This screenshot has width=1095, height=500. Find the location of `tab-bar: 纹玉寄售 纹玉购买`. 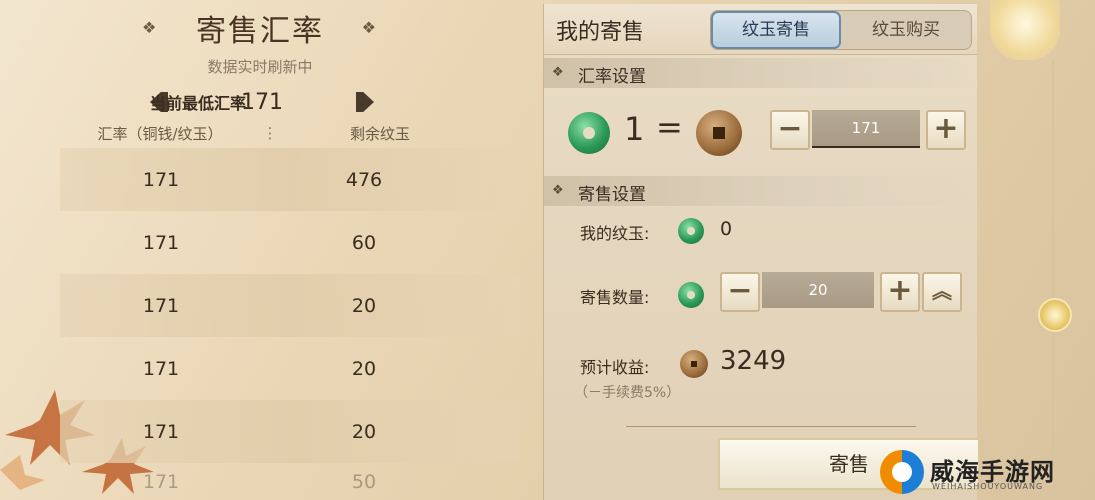

tab-bar: 纹玉寄售 纹玉购买 is located at coordinates (841, 30).